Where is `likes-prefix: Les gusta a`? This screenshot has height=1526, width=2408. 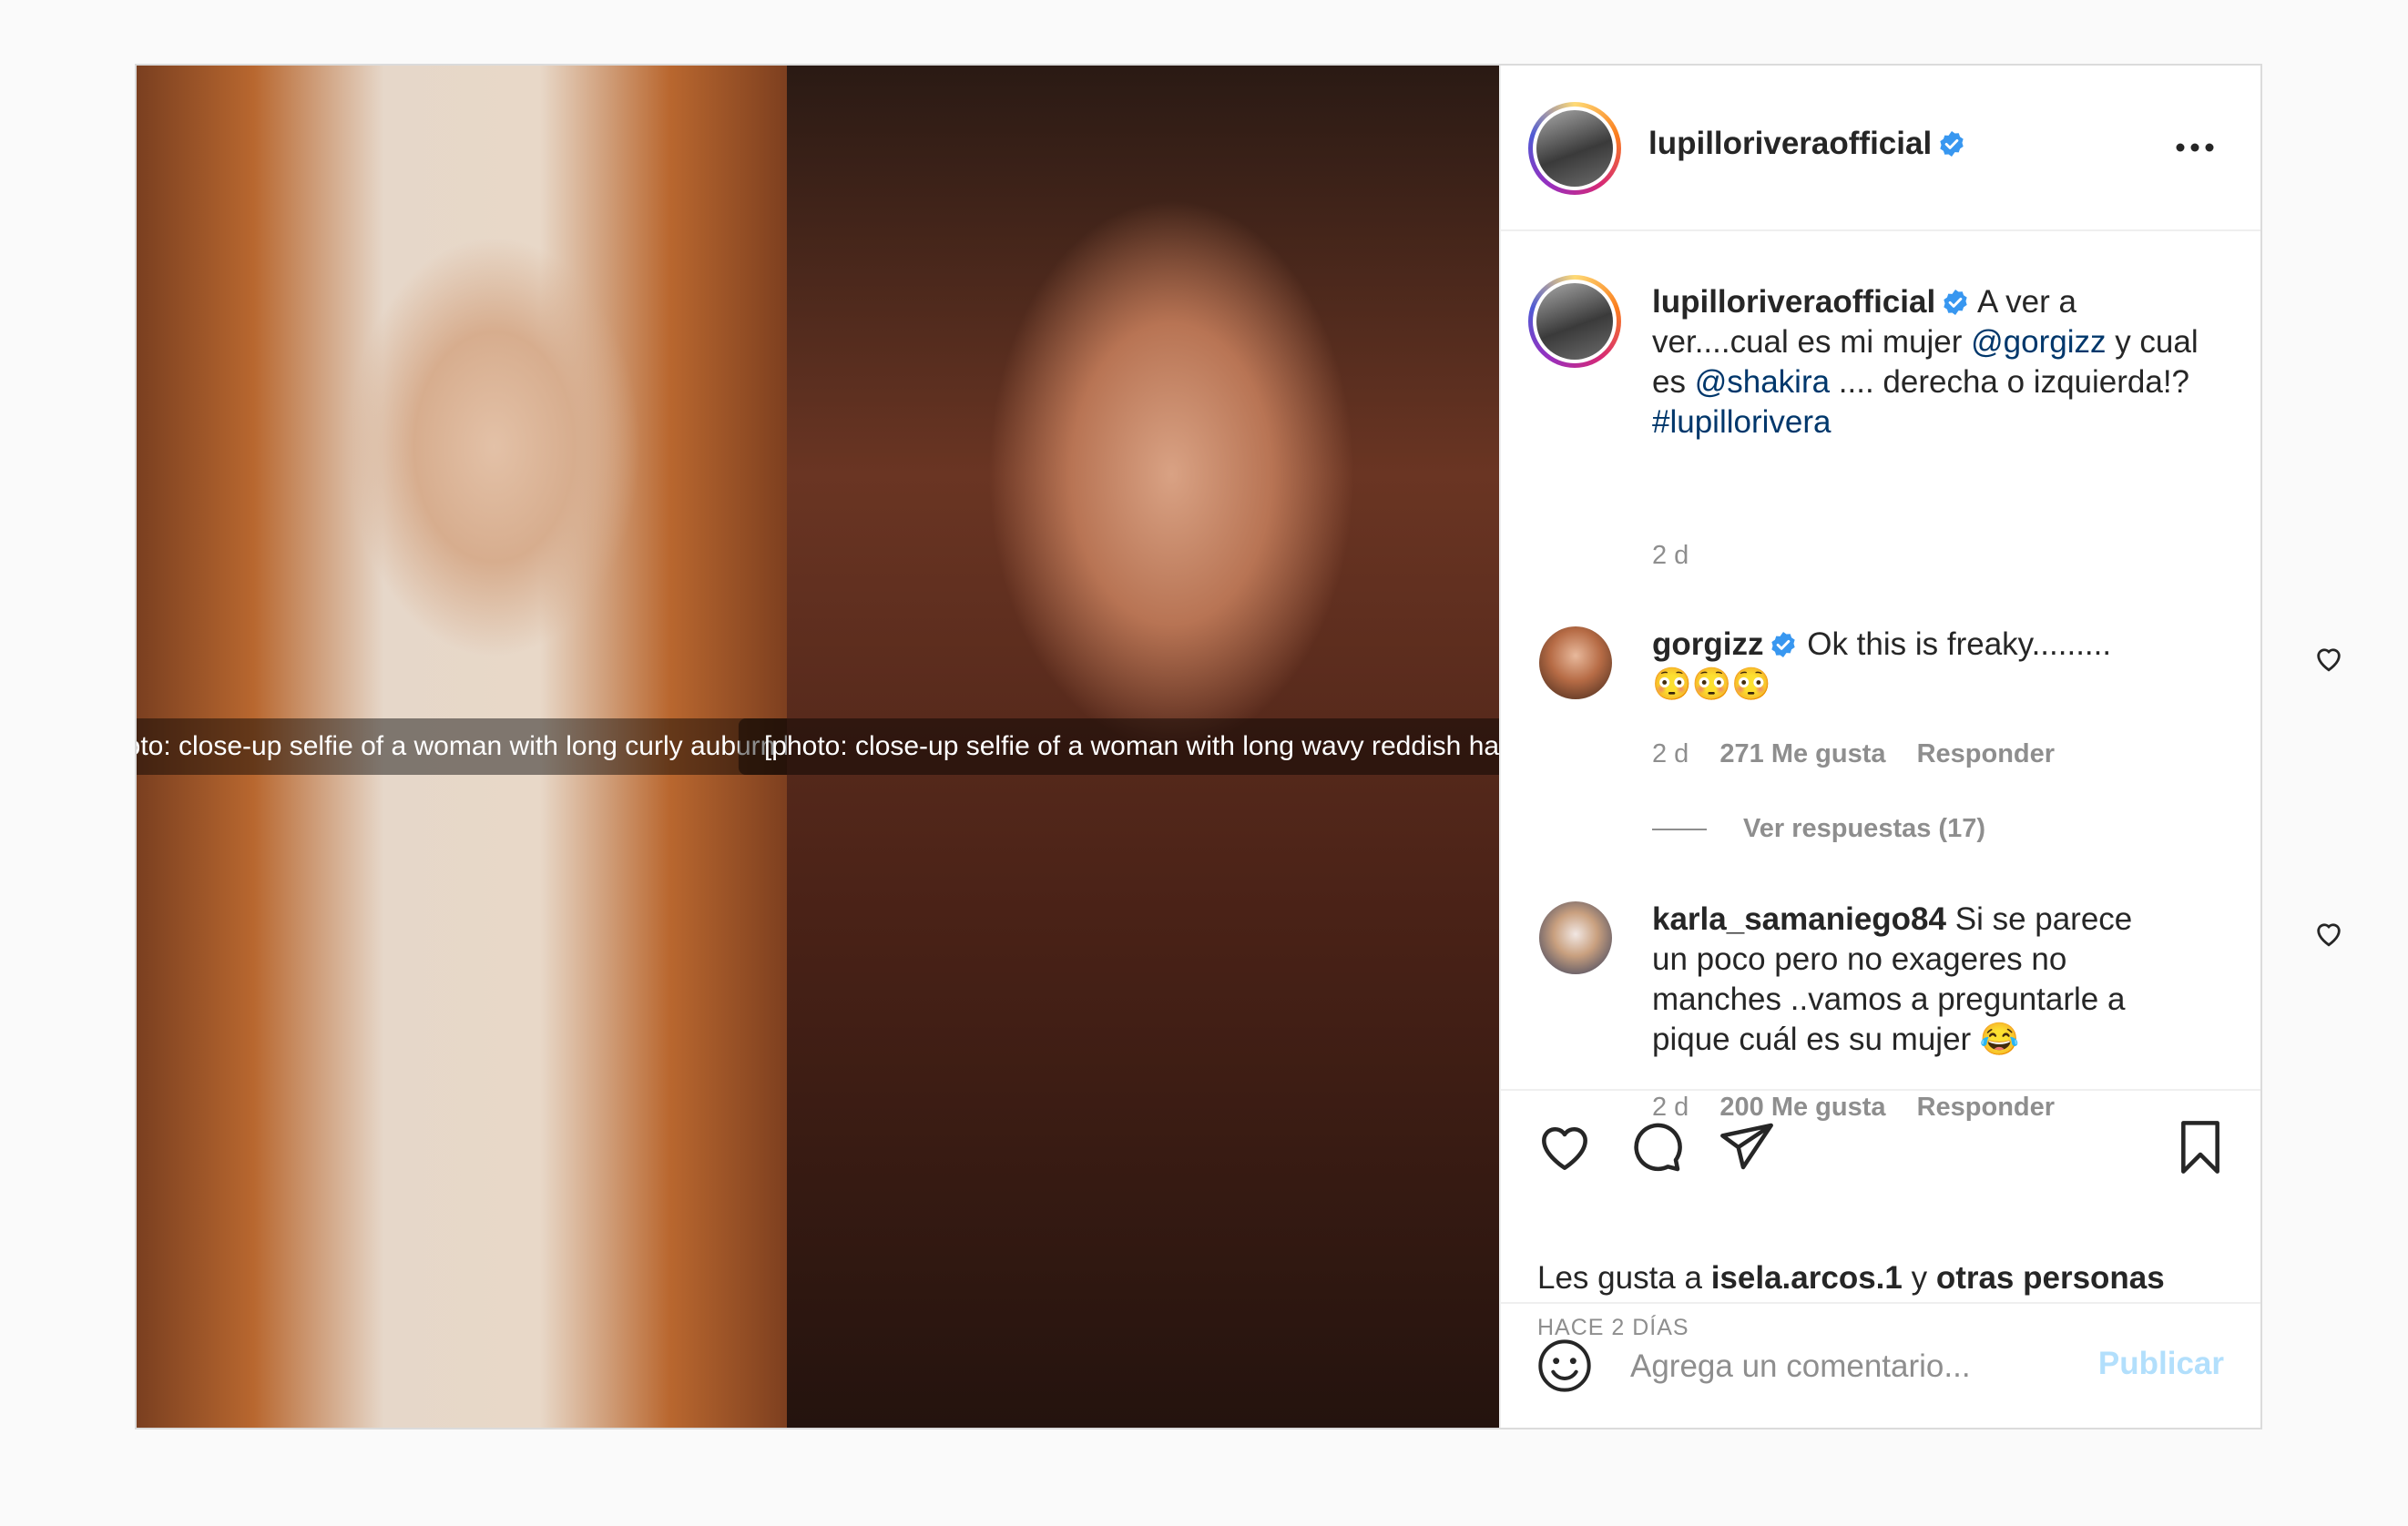
likes-prefix: Les gusta a is located at coordinates (1624, 1278).